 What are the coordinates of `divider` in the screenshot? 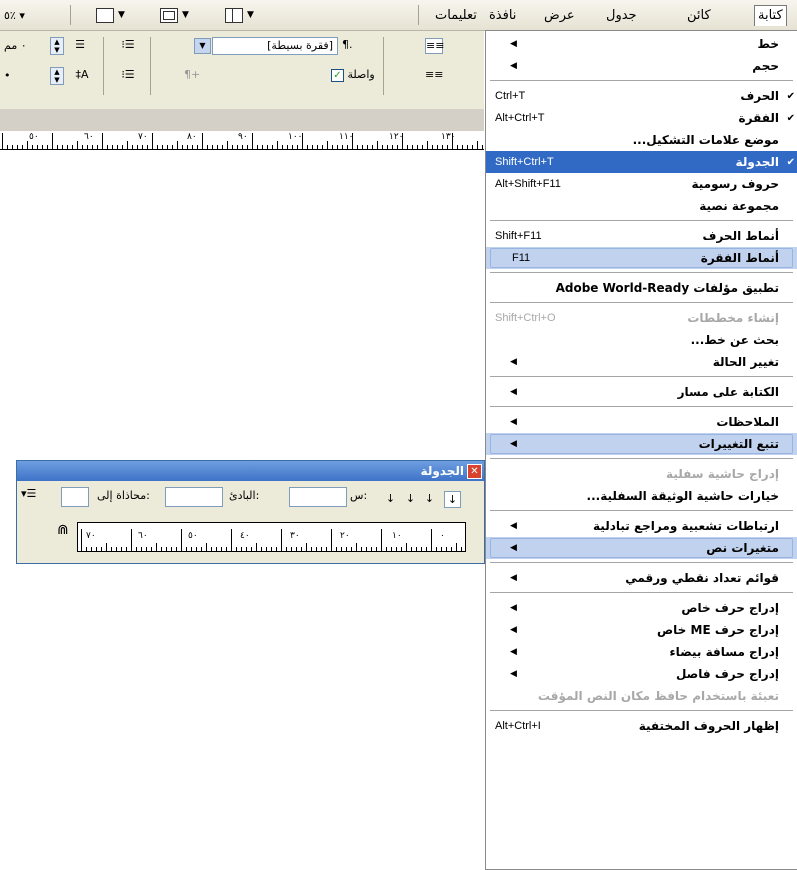 It's located at (150, 66).